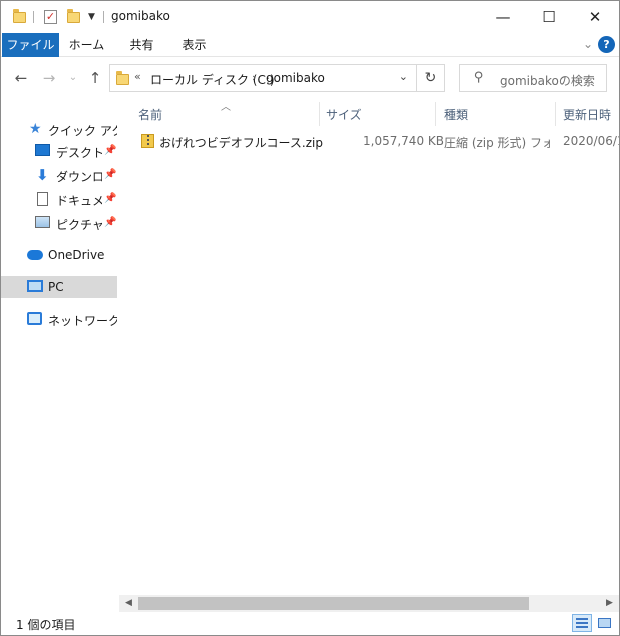 This screenshot has height=636, width=620. Describe the element at coordinates (30, 45) in the screenshot. I see `tab-file: ファイル` at that location.